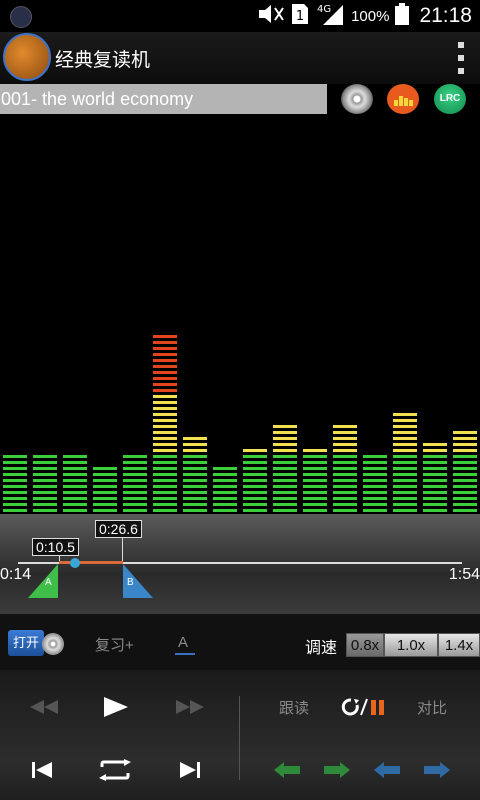 This screenshot has width=480, height=800. Describe the element at coordinates (432, 707) in the screenshot. I see `compare-button: 对比` at that location.